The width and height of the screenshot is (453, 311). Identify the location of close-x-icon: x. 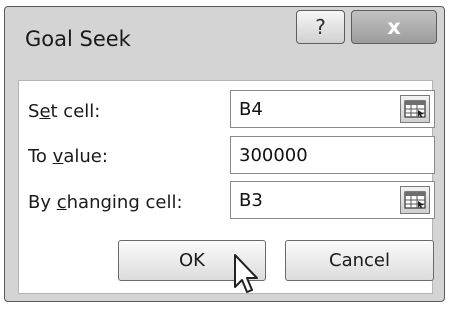
(394, 27).